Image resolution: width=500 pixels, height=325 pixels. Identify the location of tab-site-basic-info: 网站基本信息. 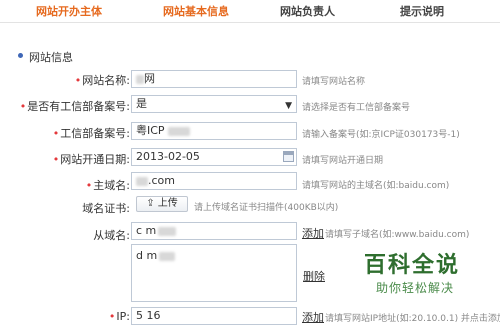
(196, 11).